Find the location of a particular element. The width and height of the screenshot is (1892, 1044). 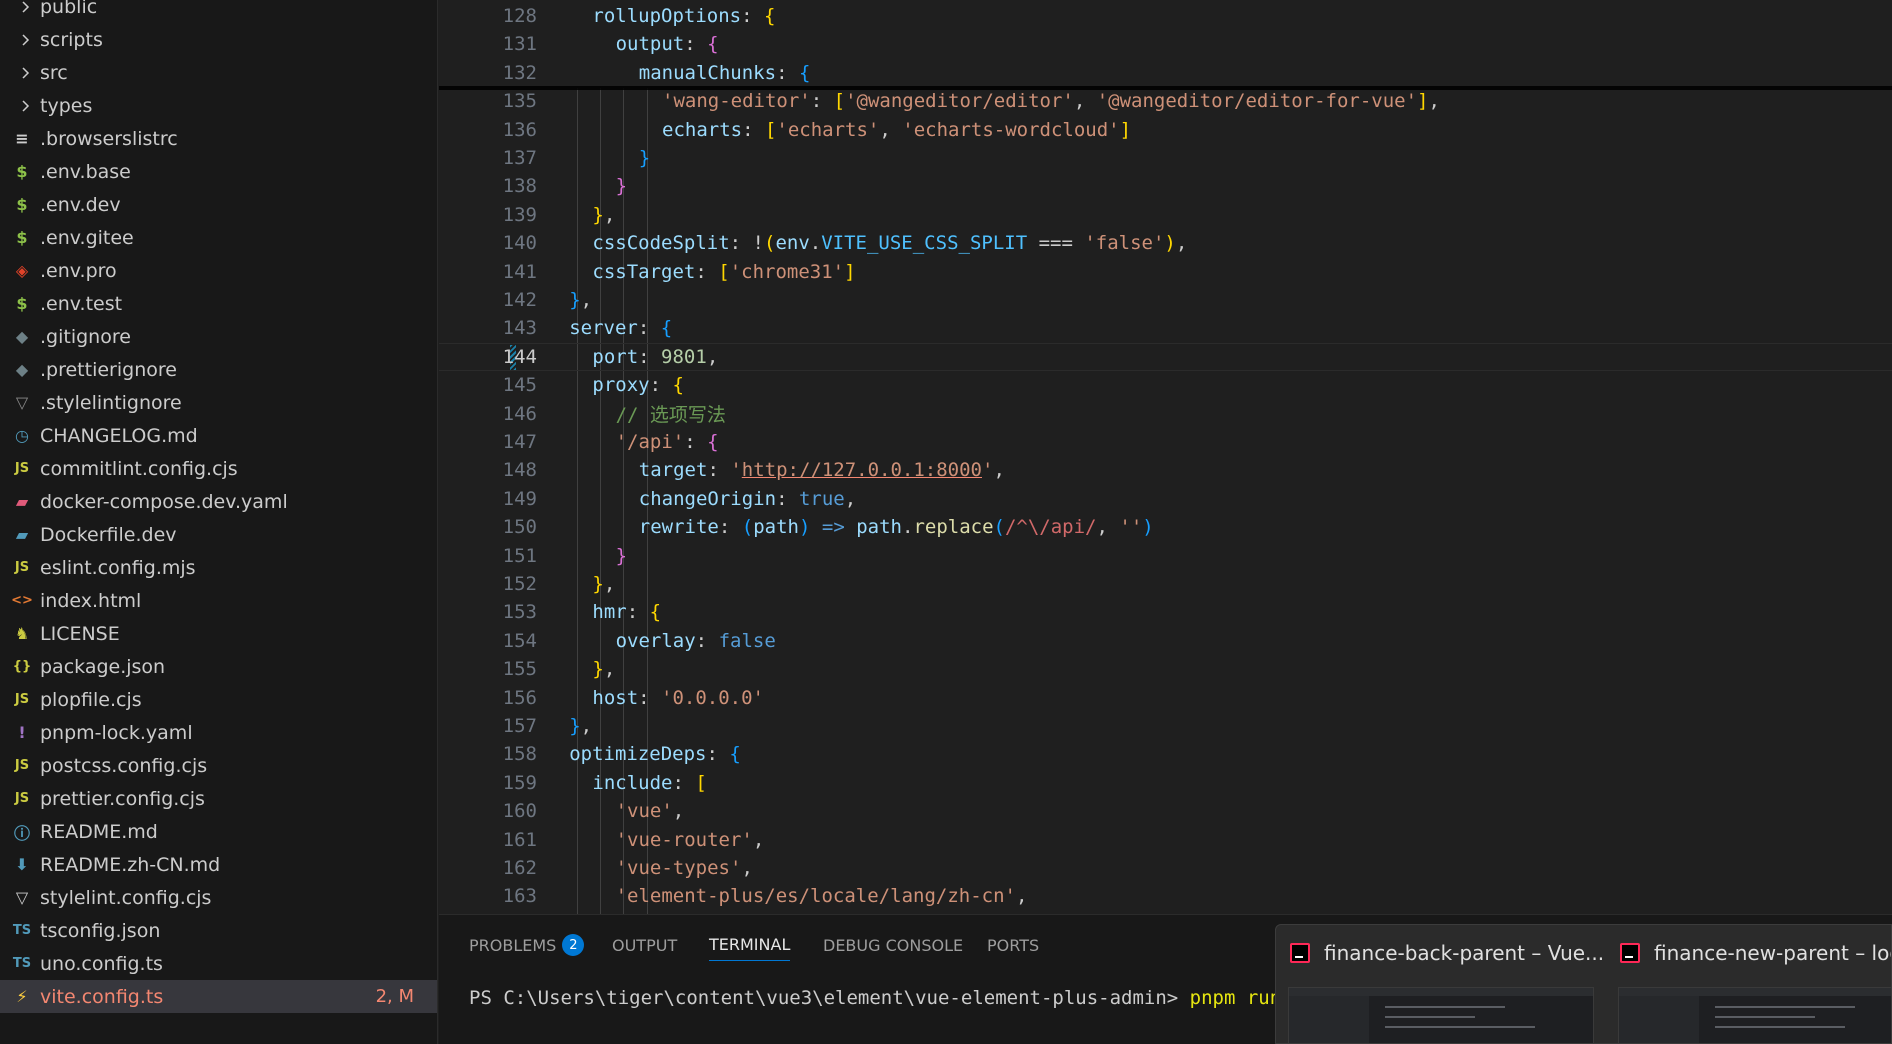

code-line: 142}, is located at coordinates (1165, 300).